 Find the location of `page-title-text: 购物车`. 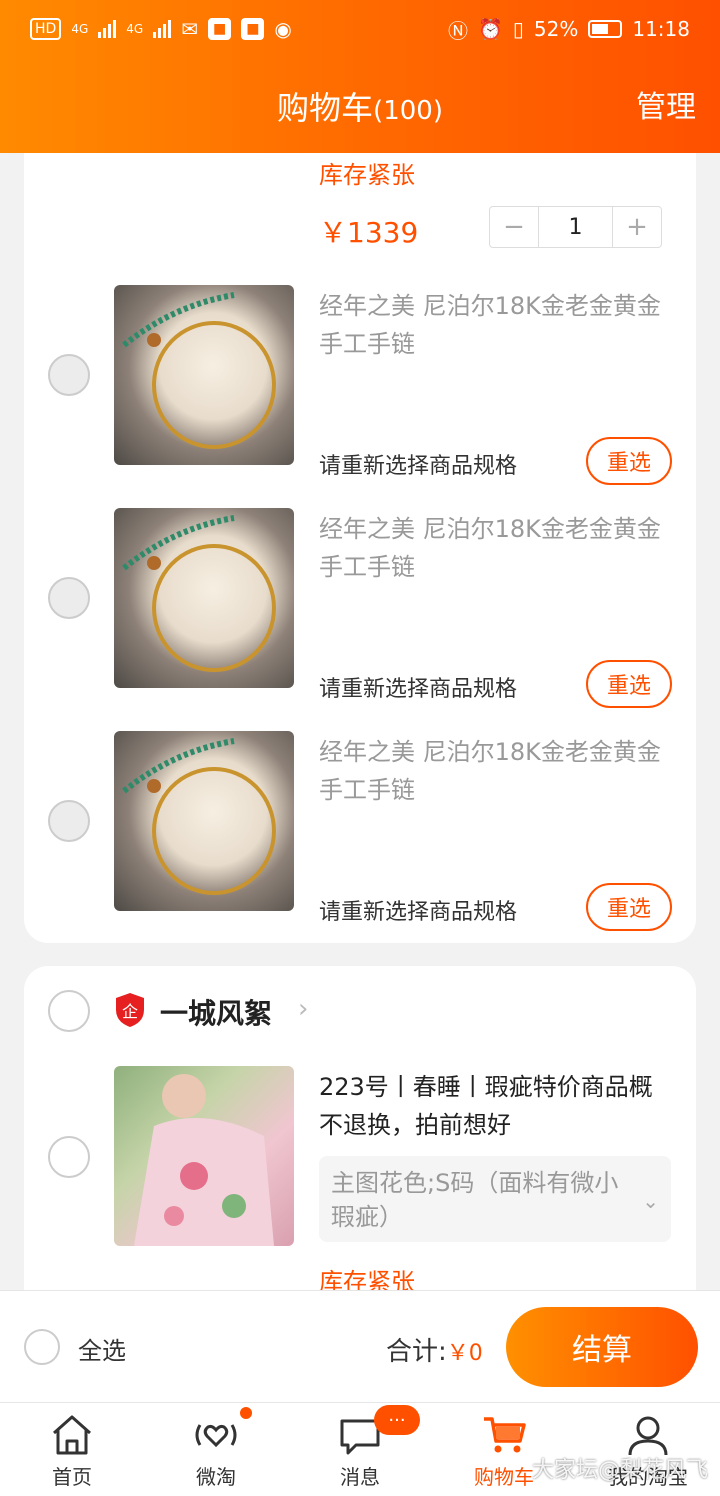

page-title-text: 购物车 is located at coordinates (325, 108).